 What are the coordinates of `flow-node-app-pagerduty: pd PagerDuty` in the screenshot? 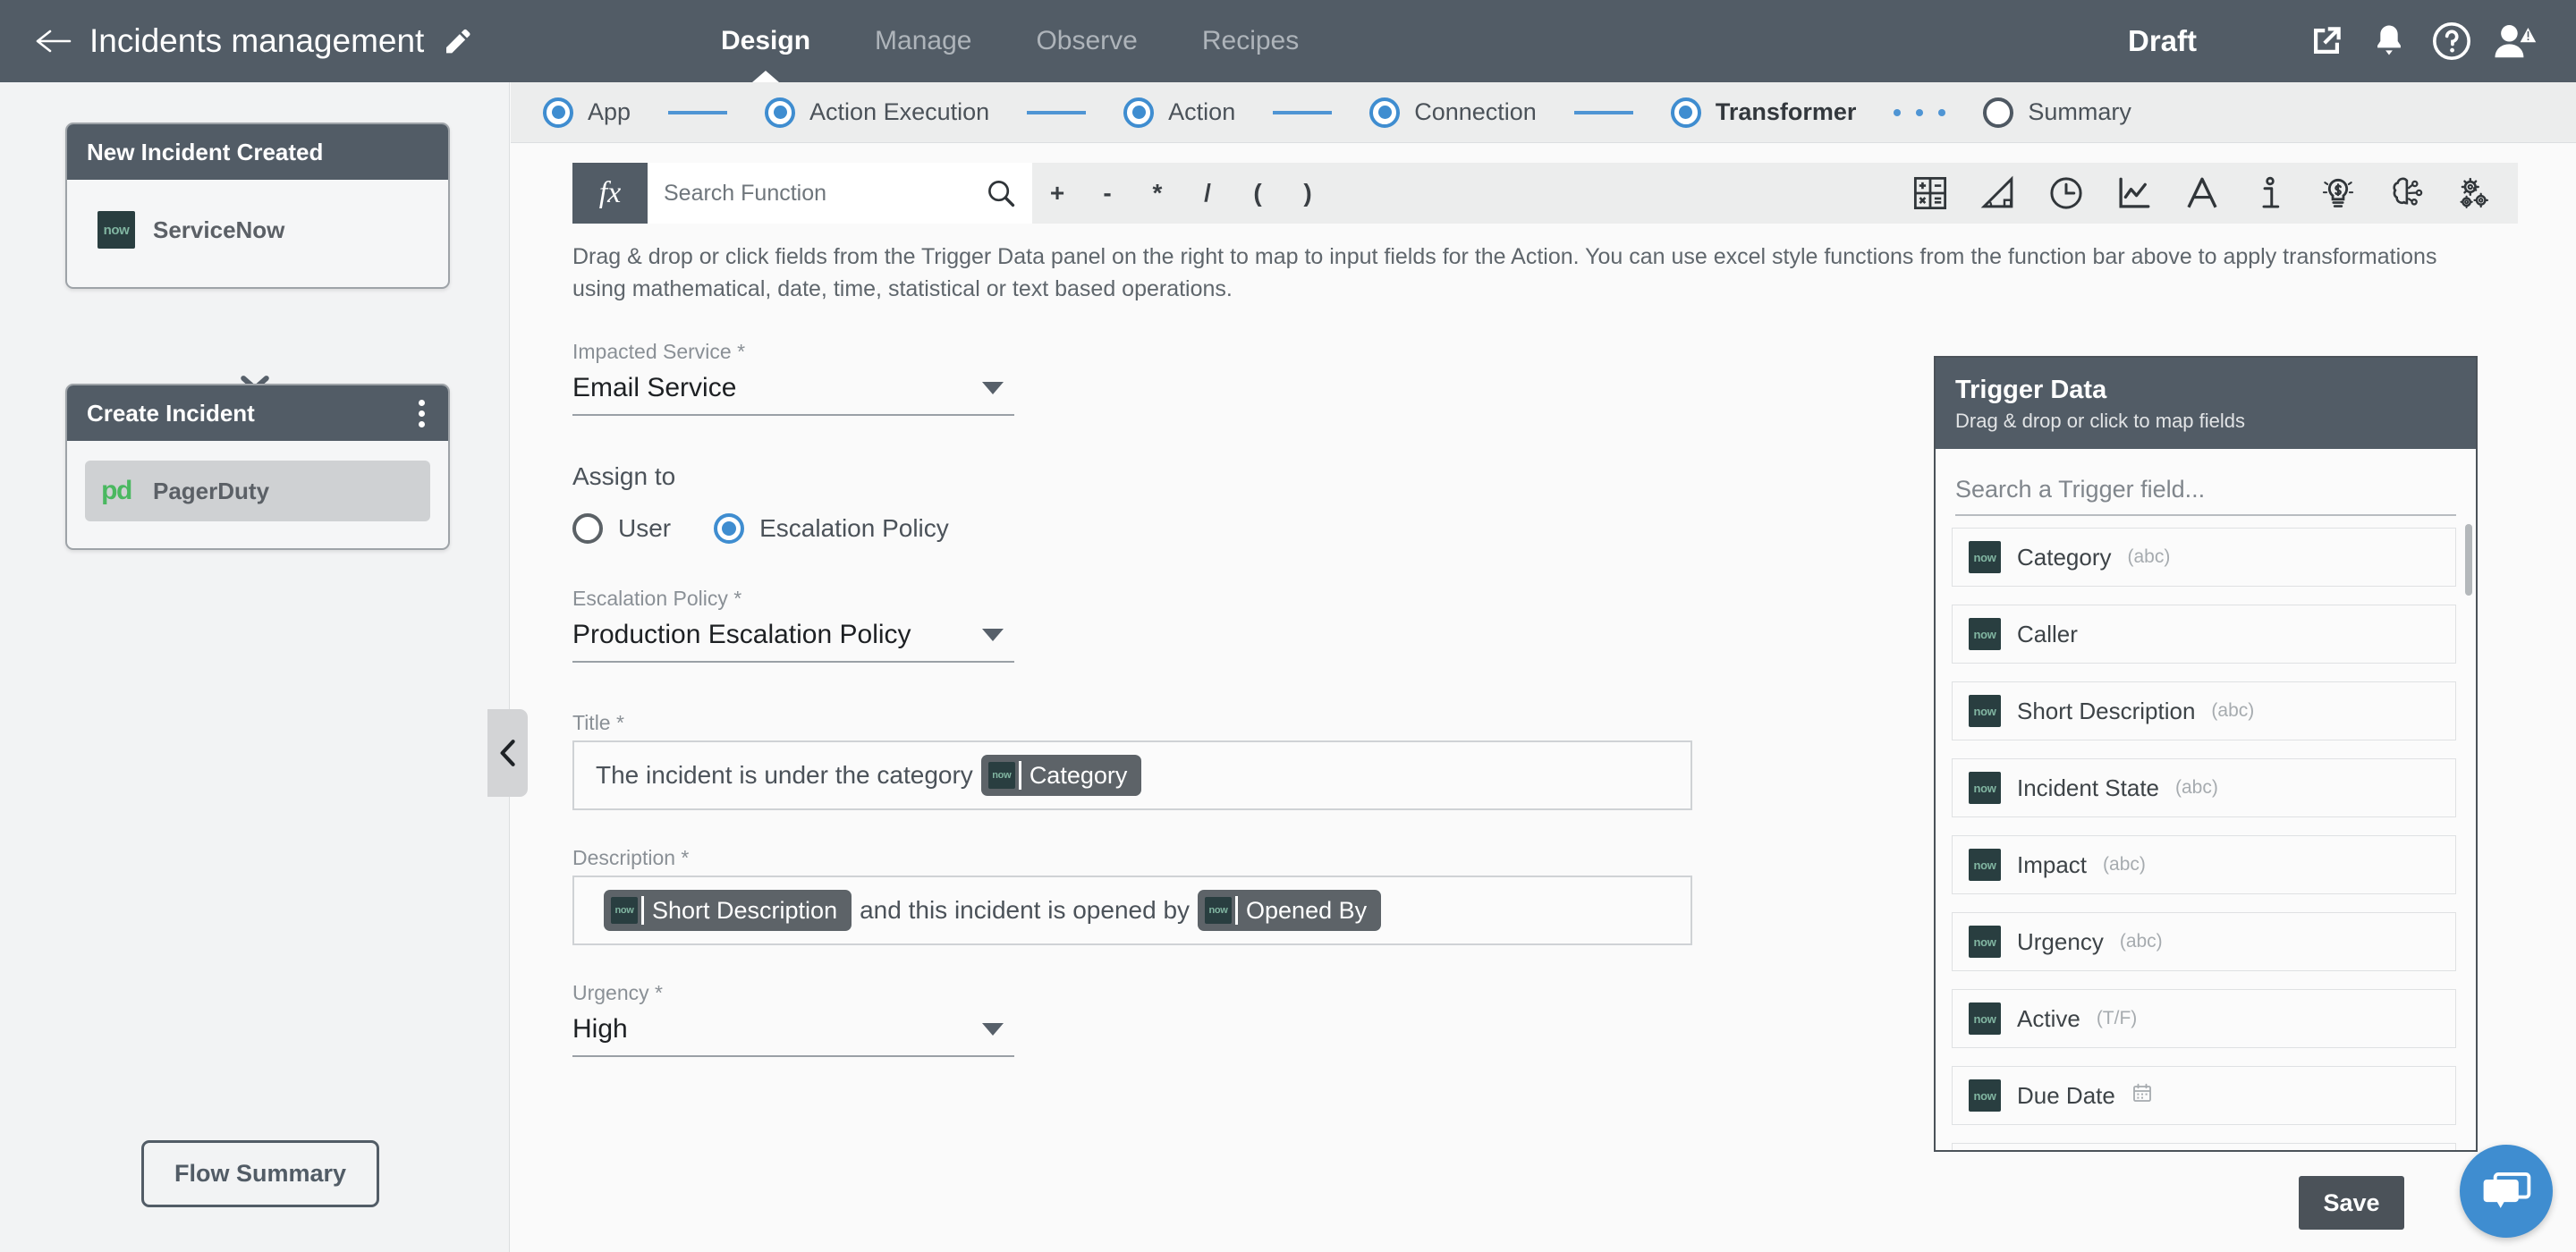 It's located at (257, 491).